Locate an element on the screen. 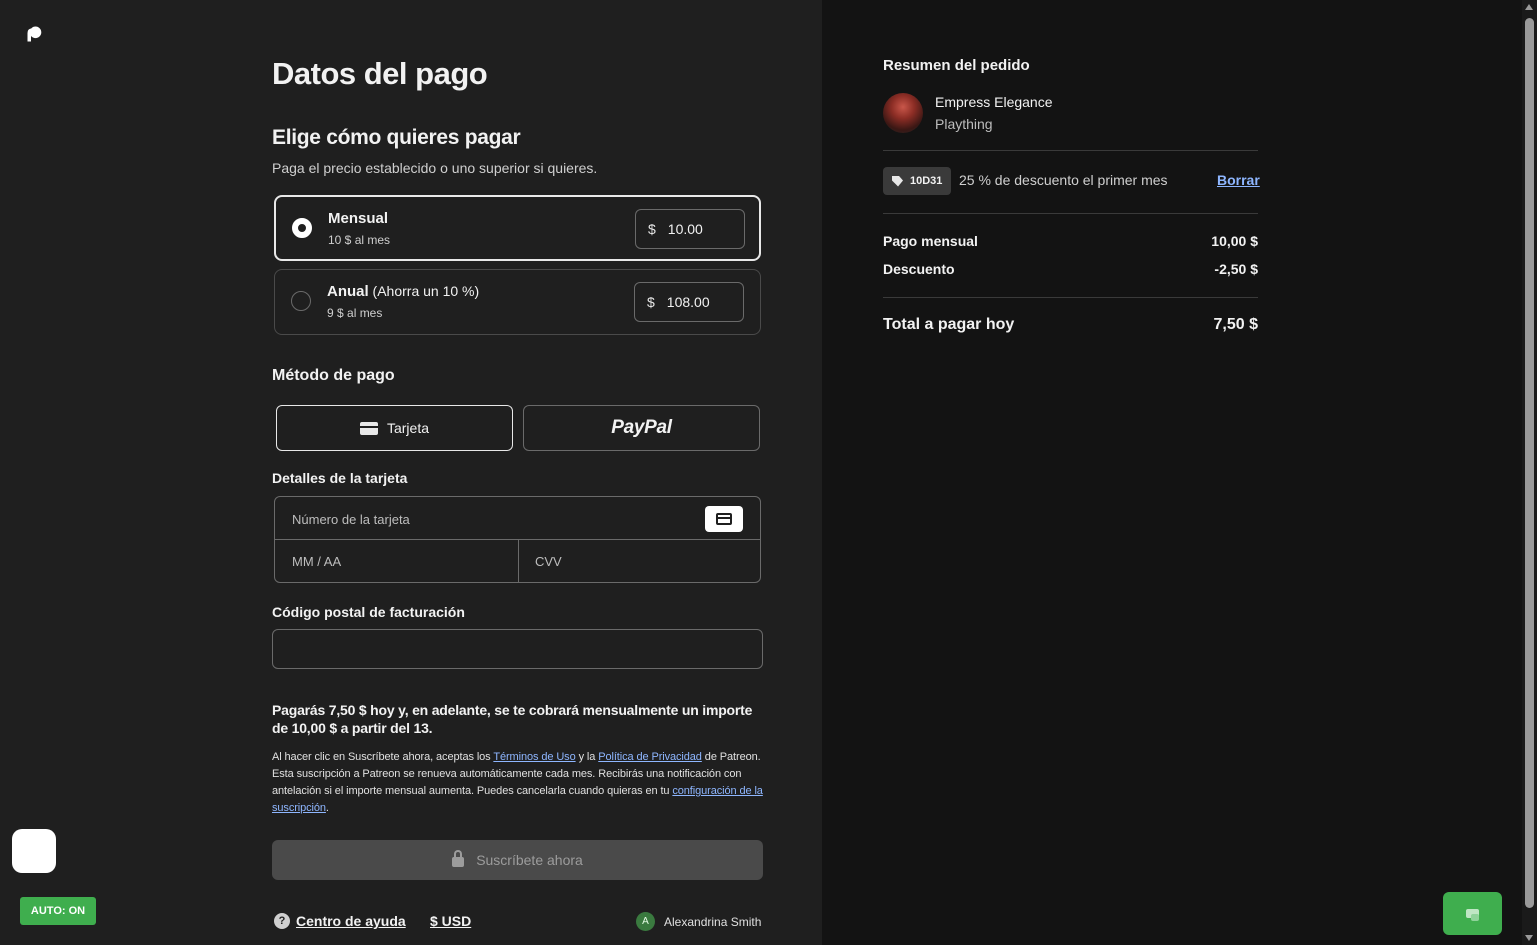 The height and width of the screenshot is (945, 1537). card-details-form: Número de la tarjeta MM / AA CVV is located at coordinates (517, 539).